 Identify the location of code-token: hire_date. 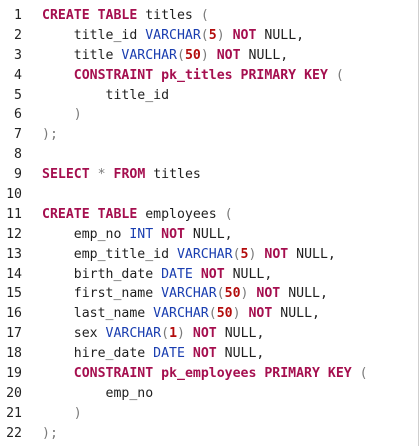
(98, 354).